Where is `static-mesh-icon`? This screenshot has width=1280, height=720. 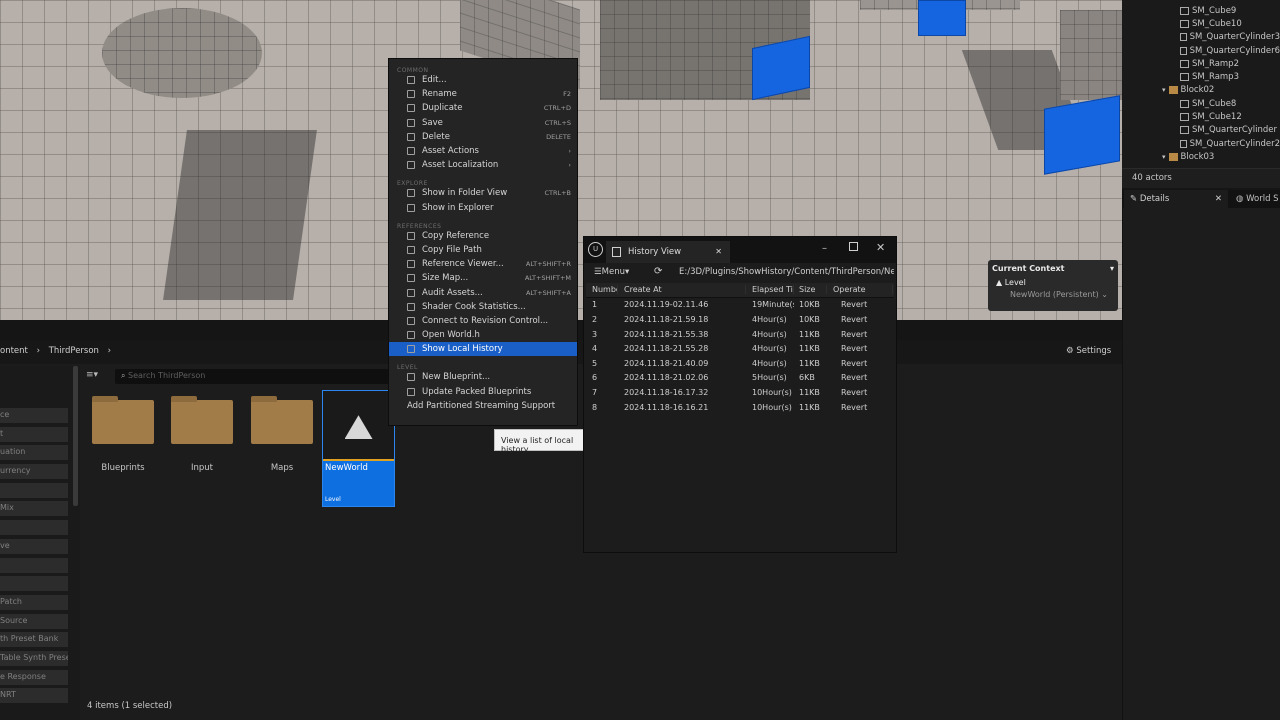
static-mesh-icon is located at coordinates (1184, 130).